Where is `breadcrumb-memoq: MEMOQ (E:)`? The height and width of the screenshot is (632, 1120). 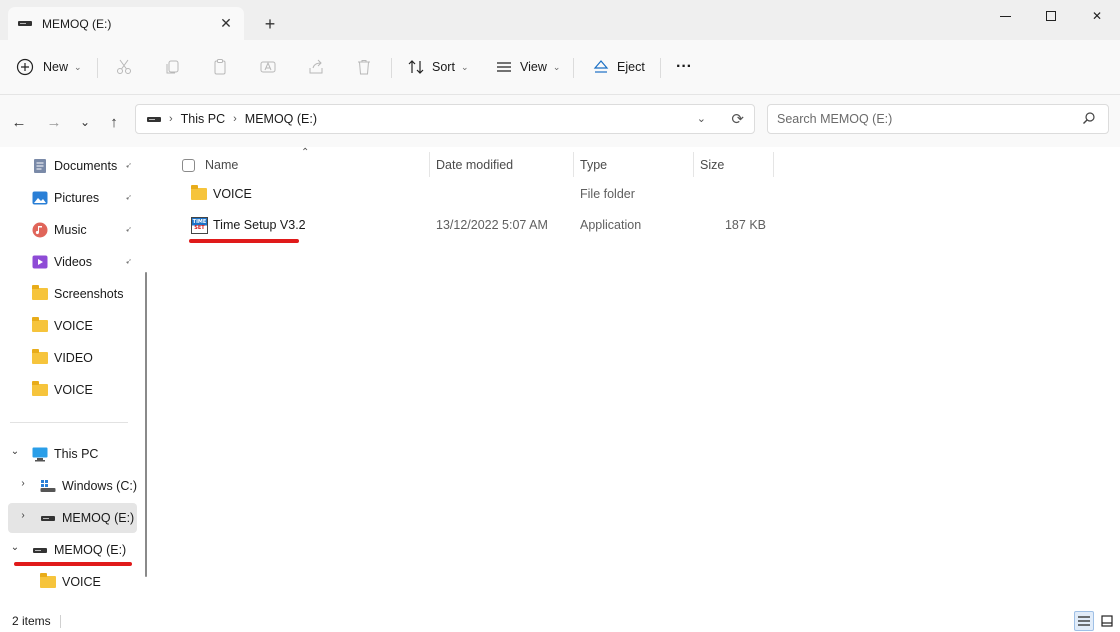
breadcrumb-memoq: MEMOQ (E:) is located at coordinates (281, 119).